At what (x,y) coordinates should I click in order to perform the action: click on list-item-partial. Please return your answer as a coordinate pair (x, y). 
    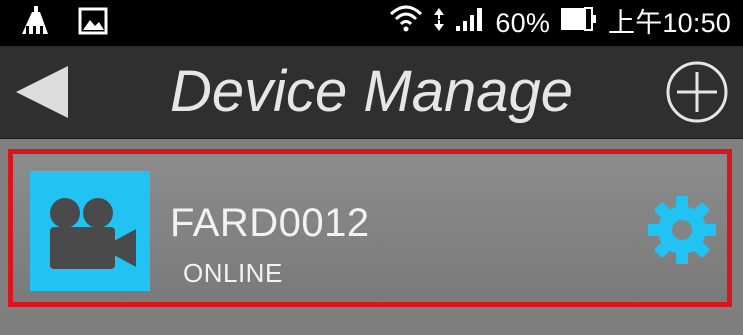
    Looking at the image, I should click on (371, 322).